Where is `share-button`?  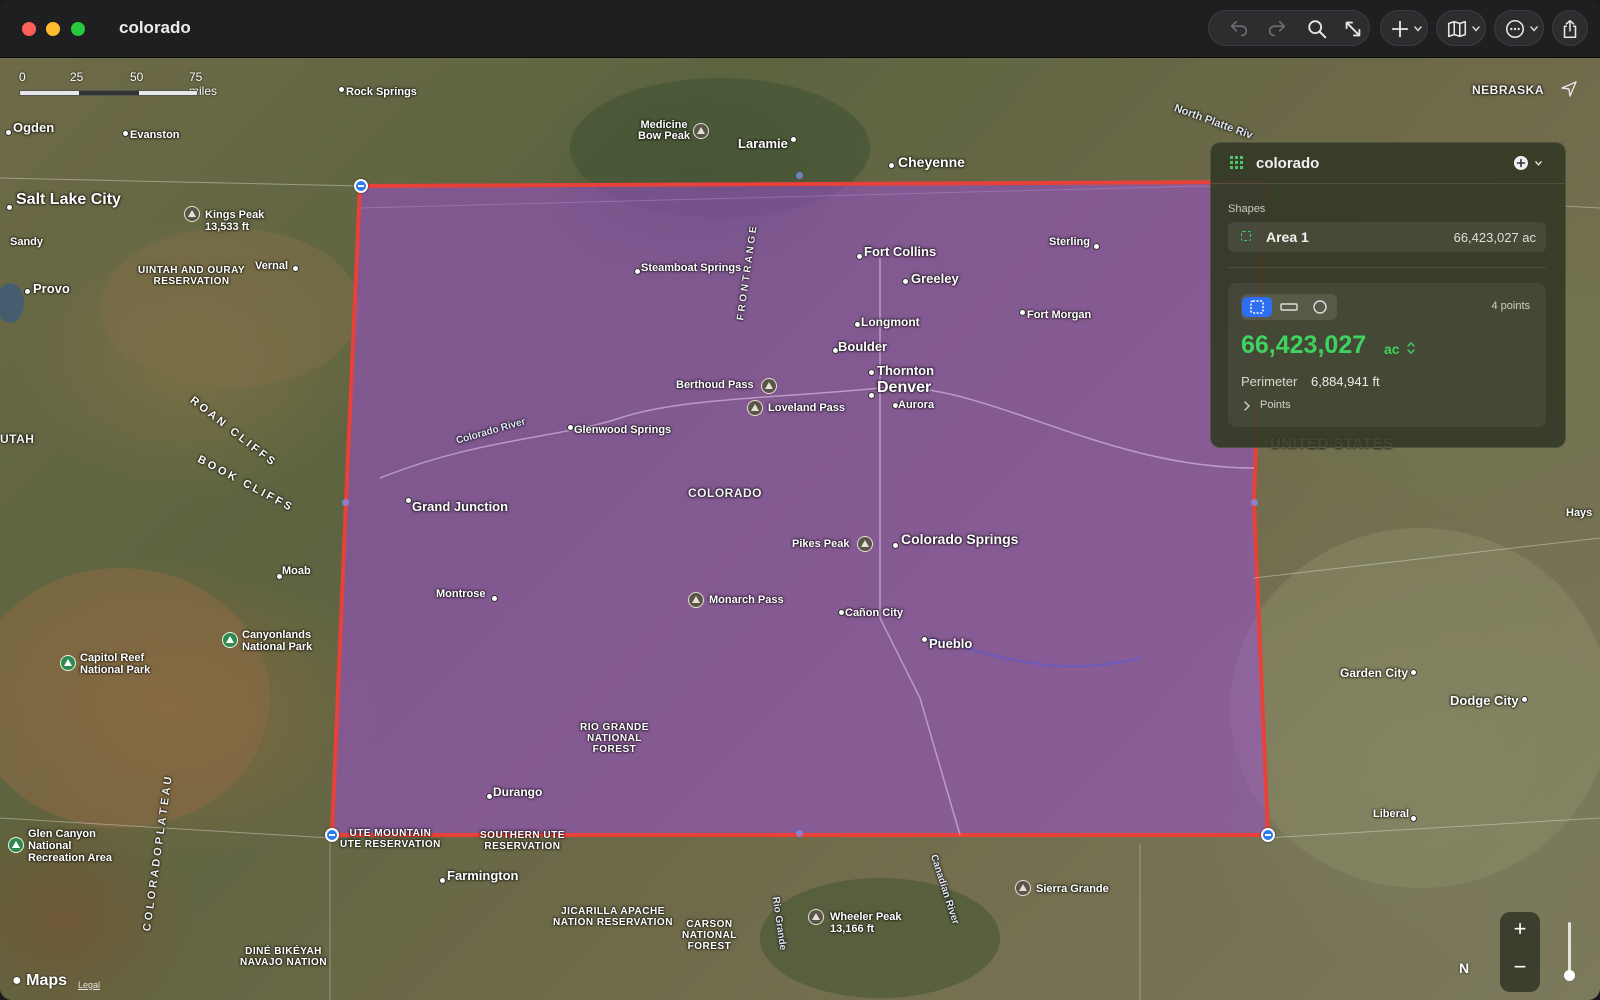 share-button is located at coordinates (1570, 28).